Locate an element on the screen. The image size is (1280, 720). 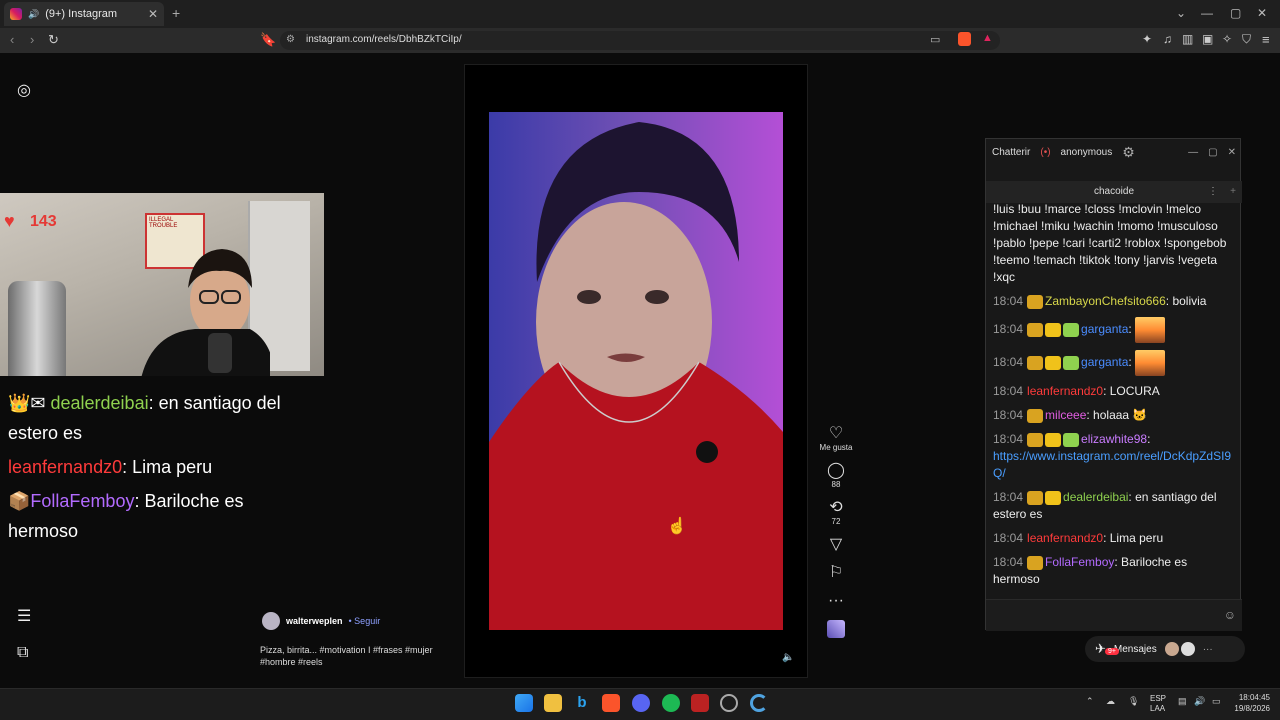
tray-icon: ☁ is located at coordinates (1110, 701).